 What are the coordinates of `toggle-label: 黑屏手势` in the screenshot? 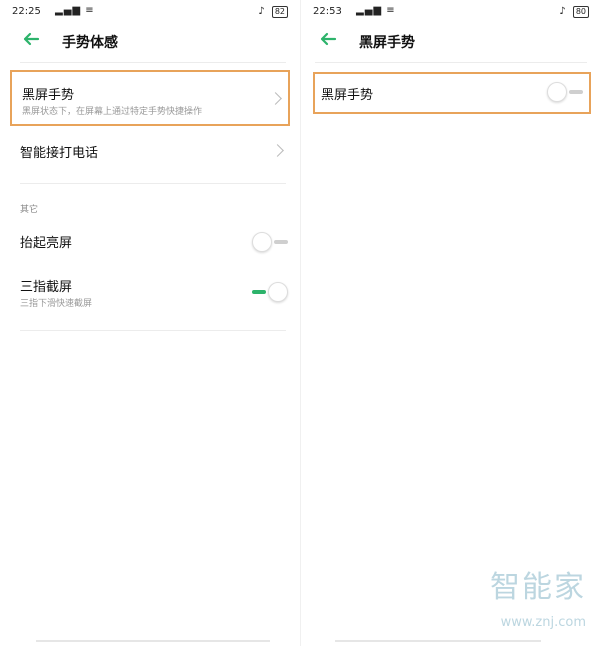 It's located at (347, 95).